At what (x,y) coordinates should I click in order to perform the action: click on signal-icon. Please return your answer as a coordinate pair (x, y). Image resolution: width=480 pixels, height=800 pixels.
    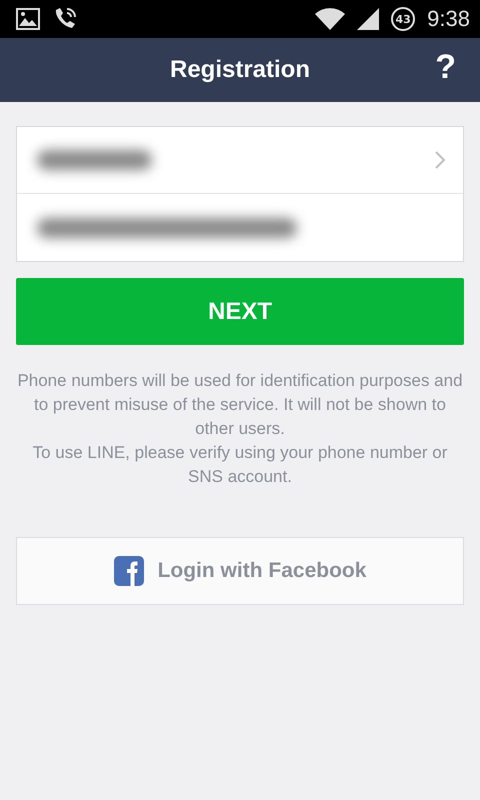
    Looking at the image, I should click on (368, 19).